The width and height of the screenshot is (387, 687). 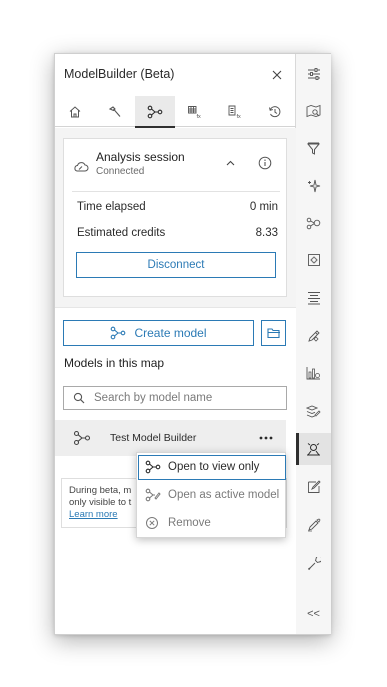 What do you see at coordinates (111, 207) in the screenshot?
I see `time-elapsed-label: Time elapsed` at bounding box center [111, 207].